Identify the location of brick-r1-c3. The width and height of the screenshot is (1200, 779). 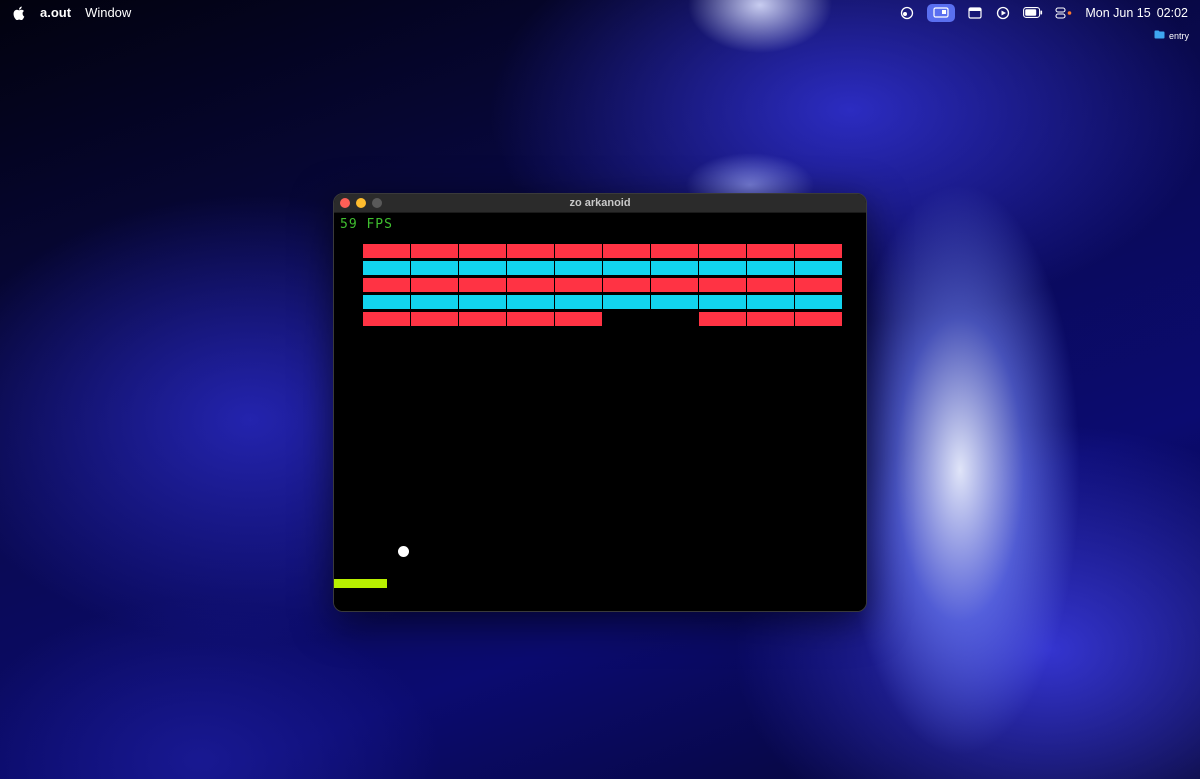
(482, 251).